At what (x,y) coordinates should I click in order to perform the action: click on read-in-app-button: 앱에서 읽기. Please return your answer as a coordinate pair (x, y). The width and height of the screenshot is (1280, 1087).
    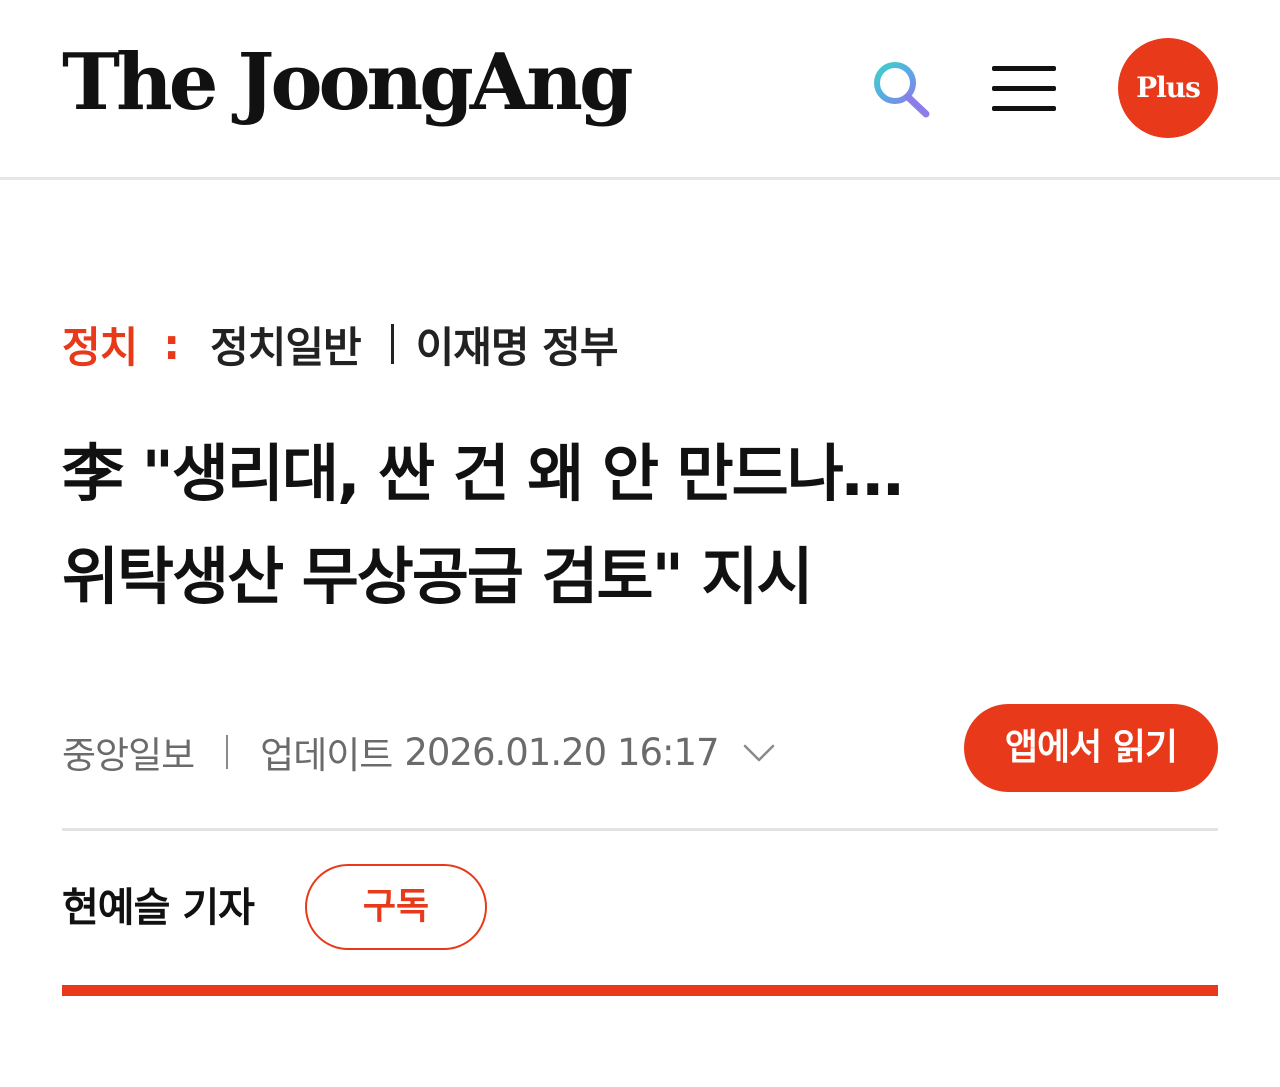
    Looking at the image, I should click on (1091, 748).